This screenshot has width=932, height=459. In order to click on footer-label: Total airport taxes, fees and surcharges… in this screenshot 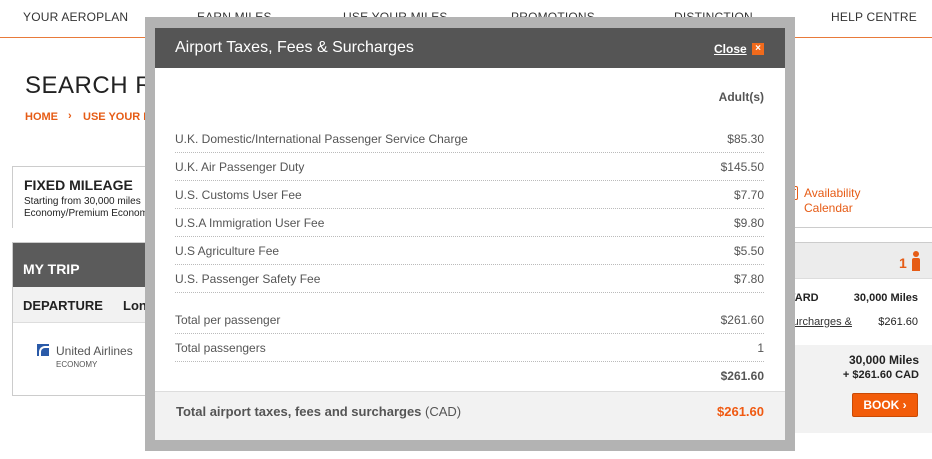, I will do `click(318, 411)`.